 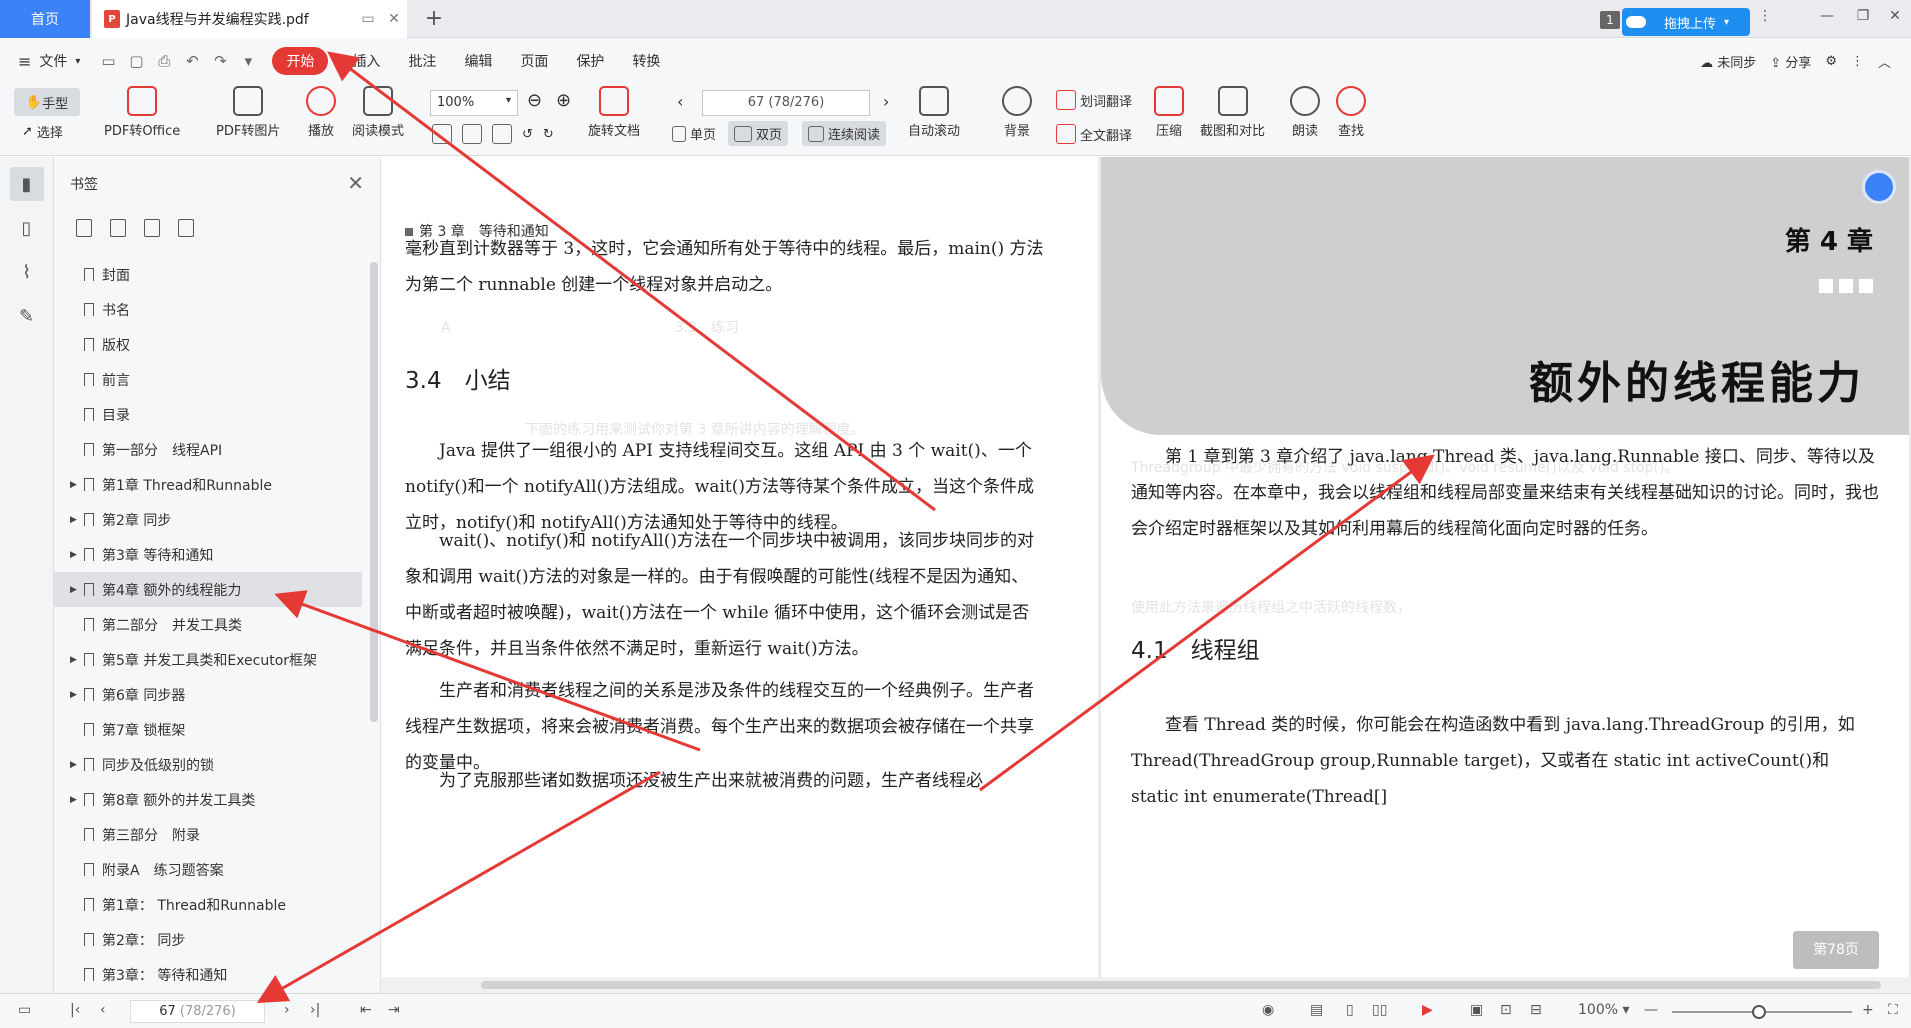 I want to click on tab-start: 开始, so click(x=300, y=61).